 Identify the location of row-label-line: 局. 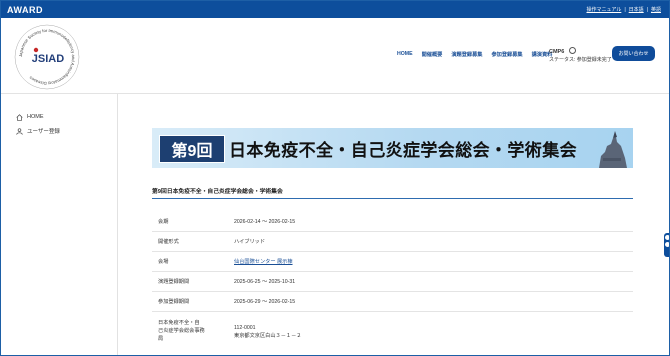
(161, 339).